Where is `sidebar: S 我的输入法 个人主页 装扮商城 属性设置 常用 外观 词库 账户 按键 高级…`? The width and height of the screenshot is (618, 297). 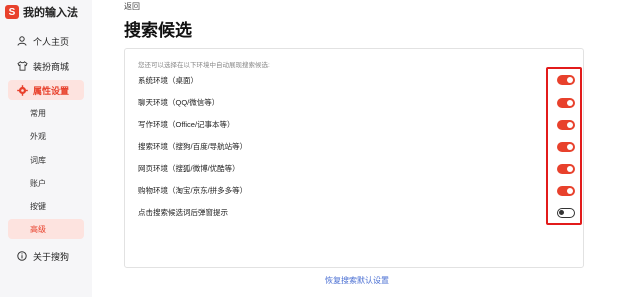
sidebar: S 我的输入法 个人主页 装扮商城 属性设置 常用 外观 词库 账户 按键 高级… is located at coordinates (46, 148).